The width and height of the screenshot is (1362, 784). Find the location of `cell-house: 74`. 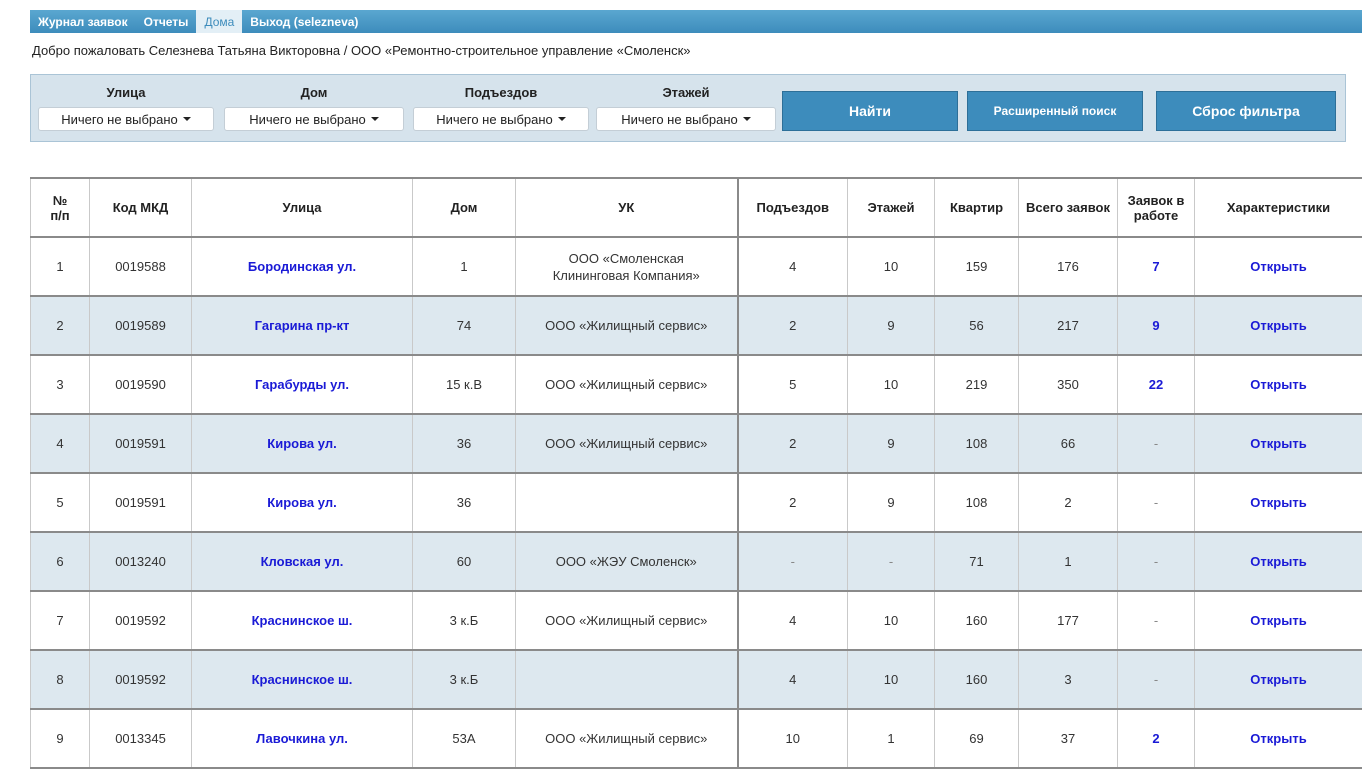

cell-house: 74 is located at coordinates (464, 325).